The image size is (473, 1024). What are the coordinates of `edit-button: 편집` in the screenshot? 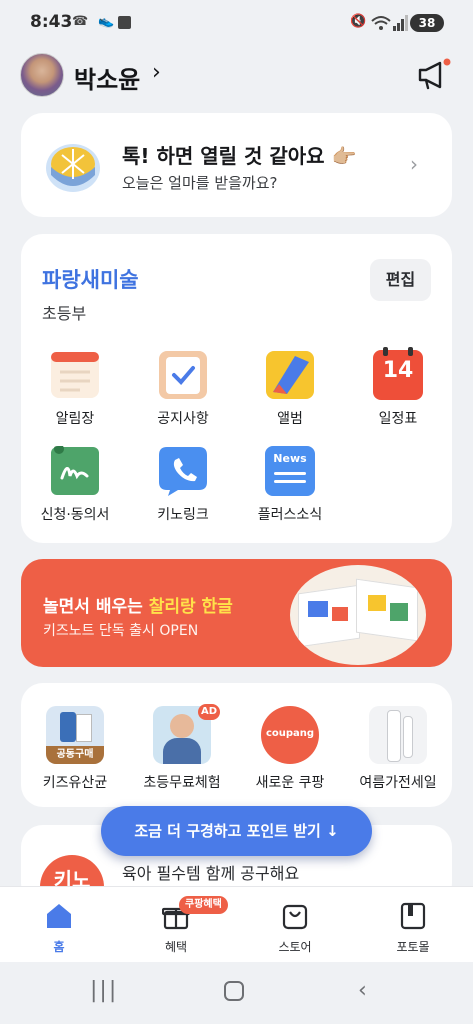 It's located at (400, 280).